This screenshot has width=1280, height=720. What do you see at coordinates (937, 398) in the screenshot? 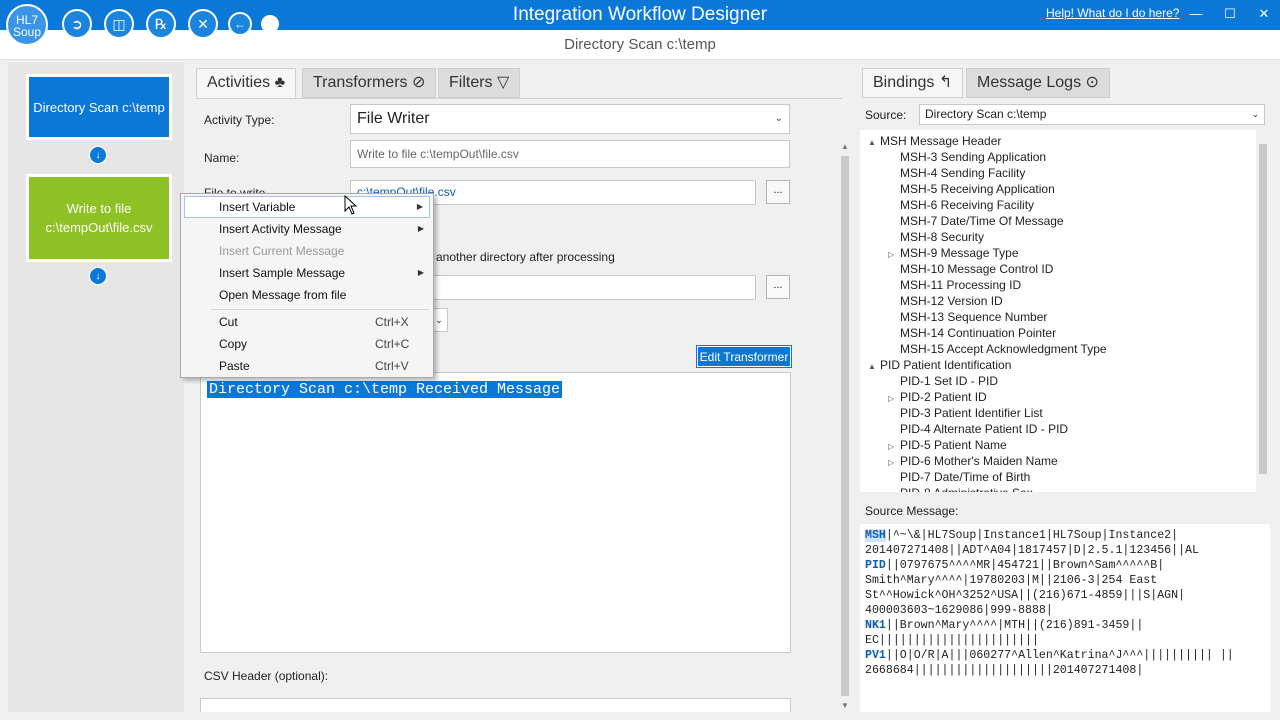
I see `tree-node: ▷ PID-2 Patient ID` at bounding box center [937, 398].